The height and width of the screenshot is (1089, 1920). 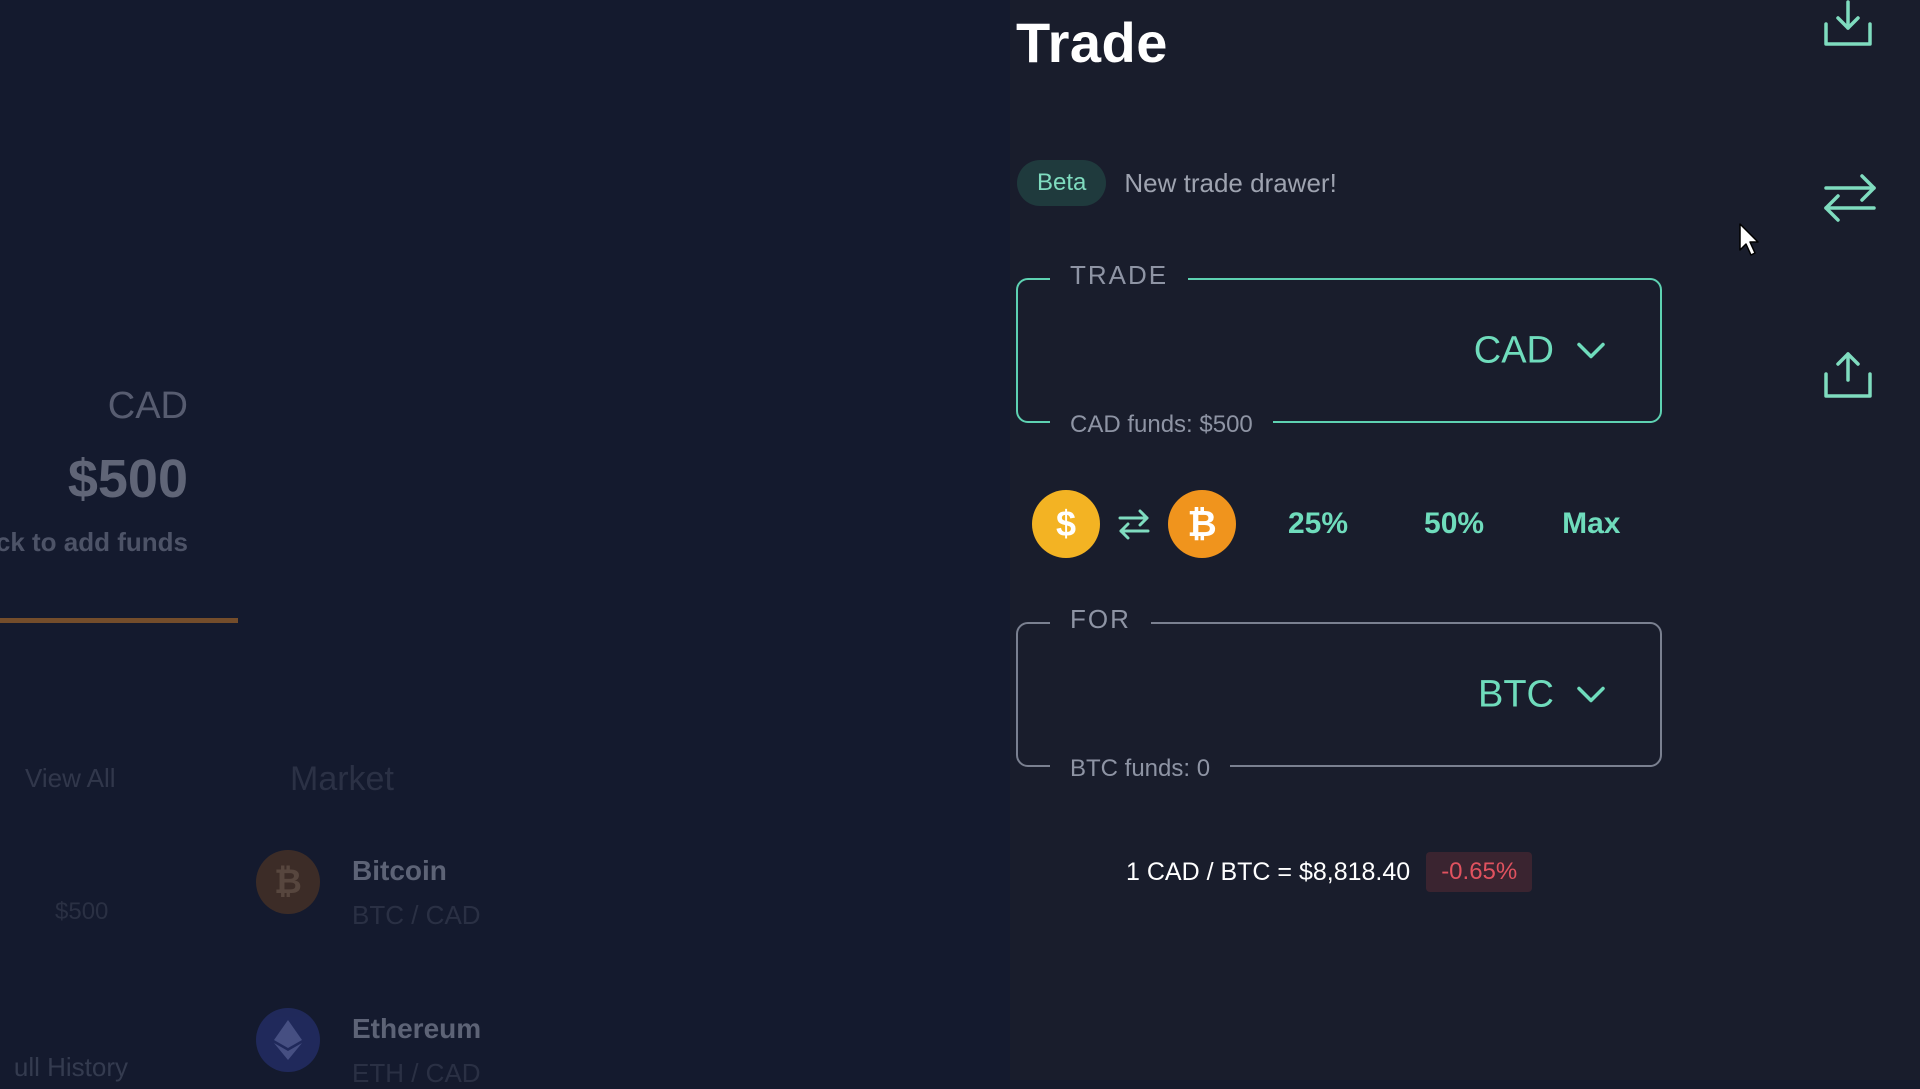 I want to click on download-icon, so click(x=1848, y=26).